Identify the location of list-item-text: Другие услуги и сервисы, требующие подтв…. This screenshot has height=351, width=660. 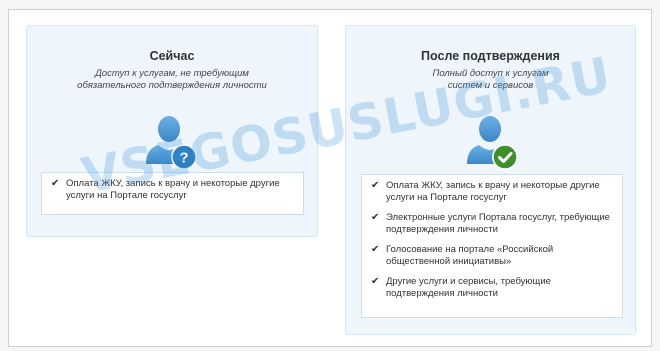
(468, 287).